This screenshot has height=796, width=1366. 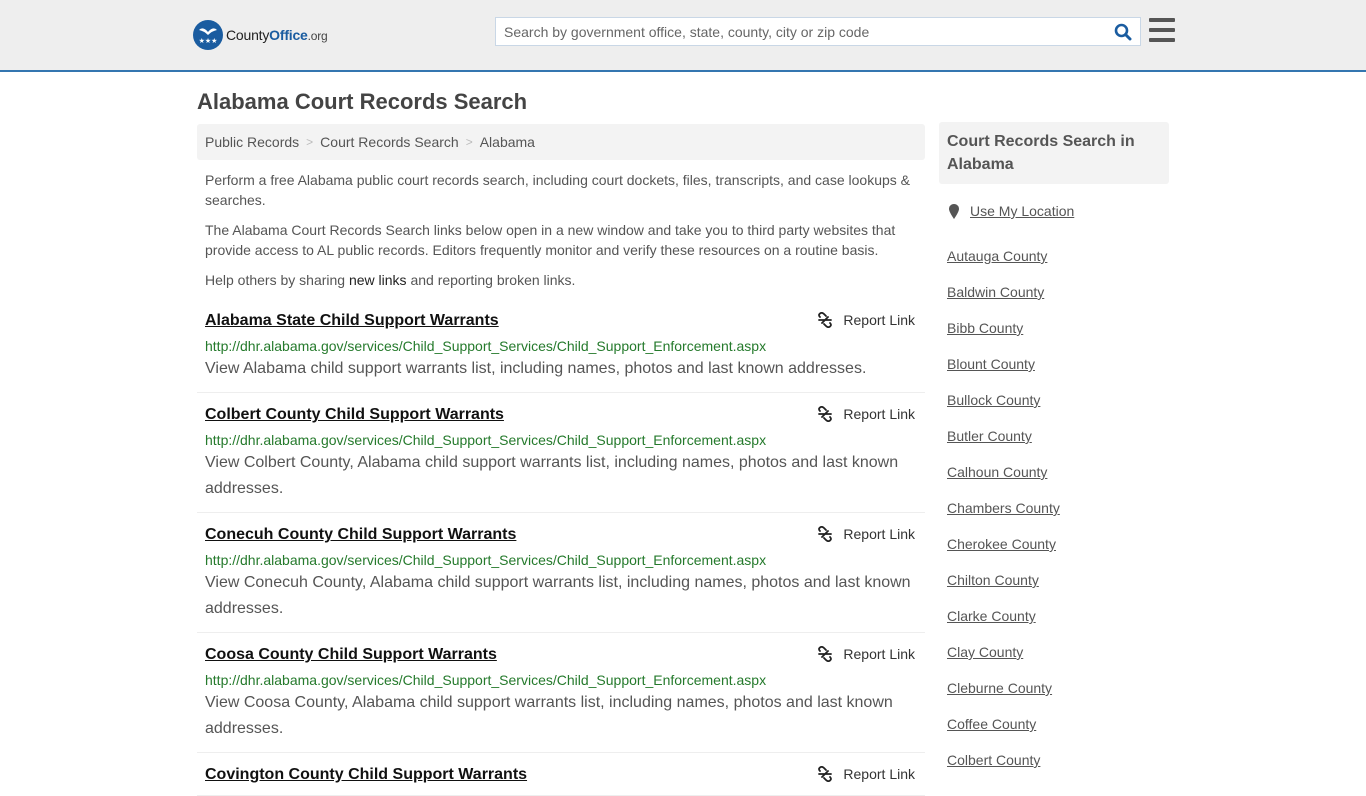 I want to click on sidebar-item-county: Chambers County, so click(x=1054, y=508).